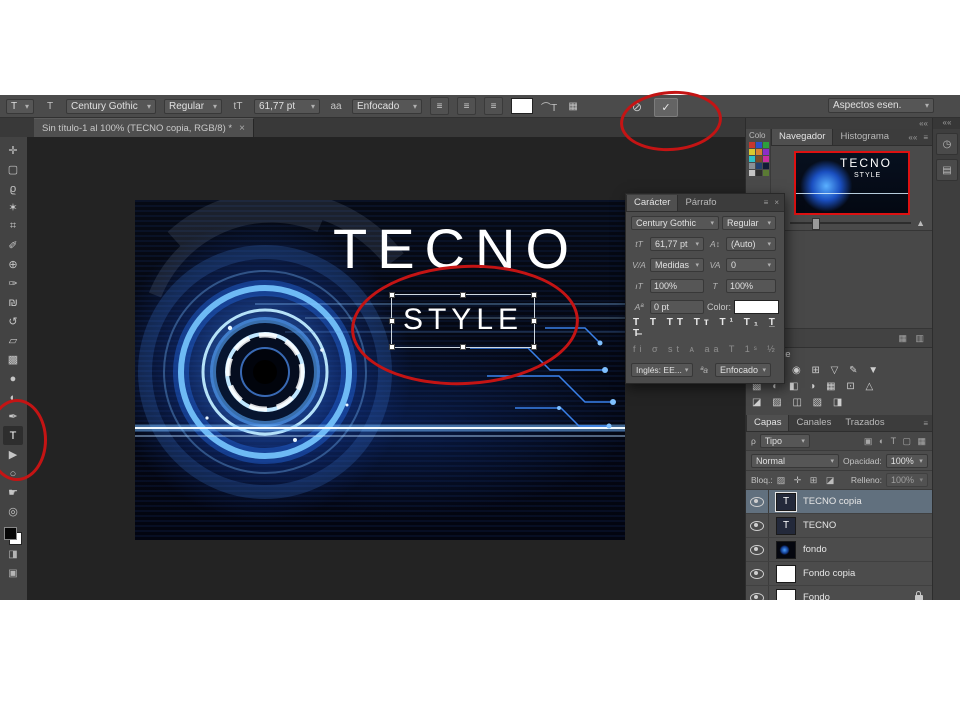  What do you see at coordinates (946, 123) in the screenshot?
I see `expand-panels-icon: ««` at bounding box center [946, 123].